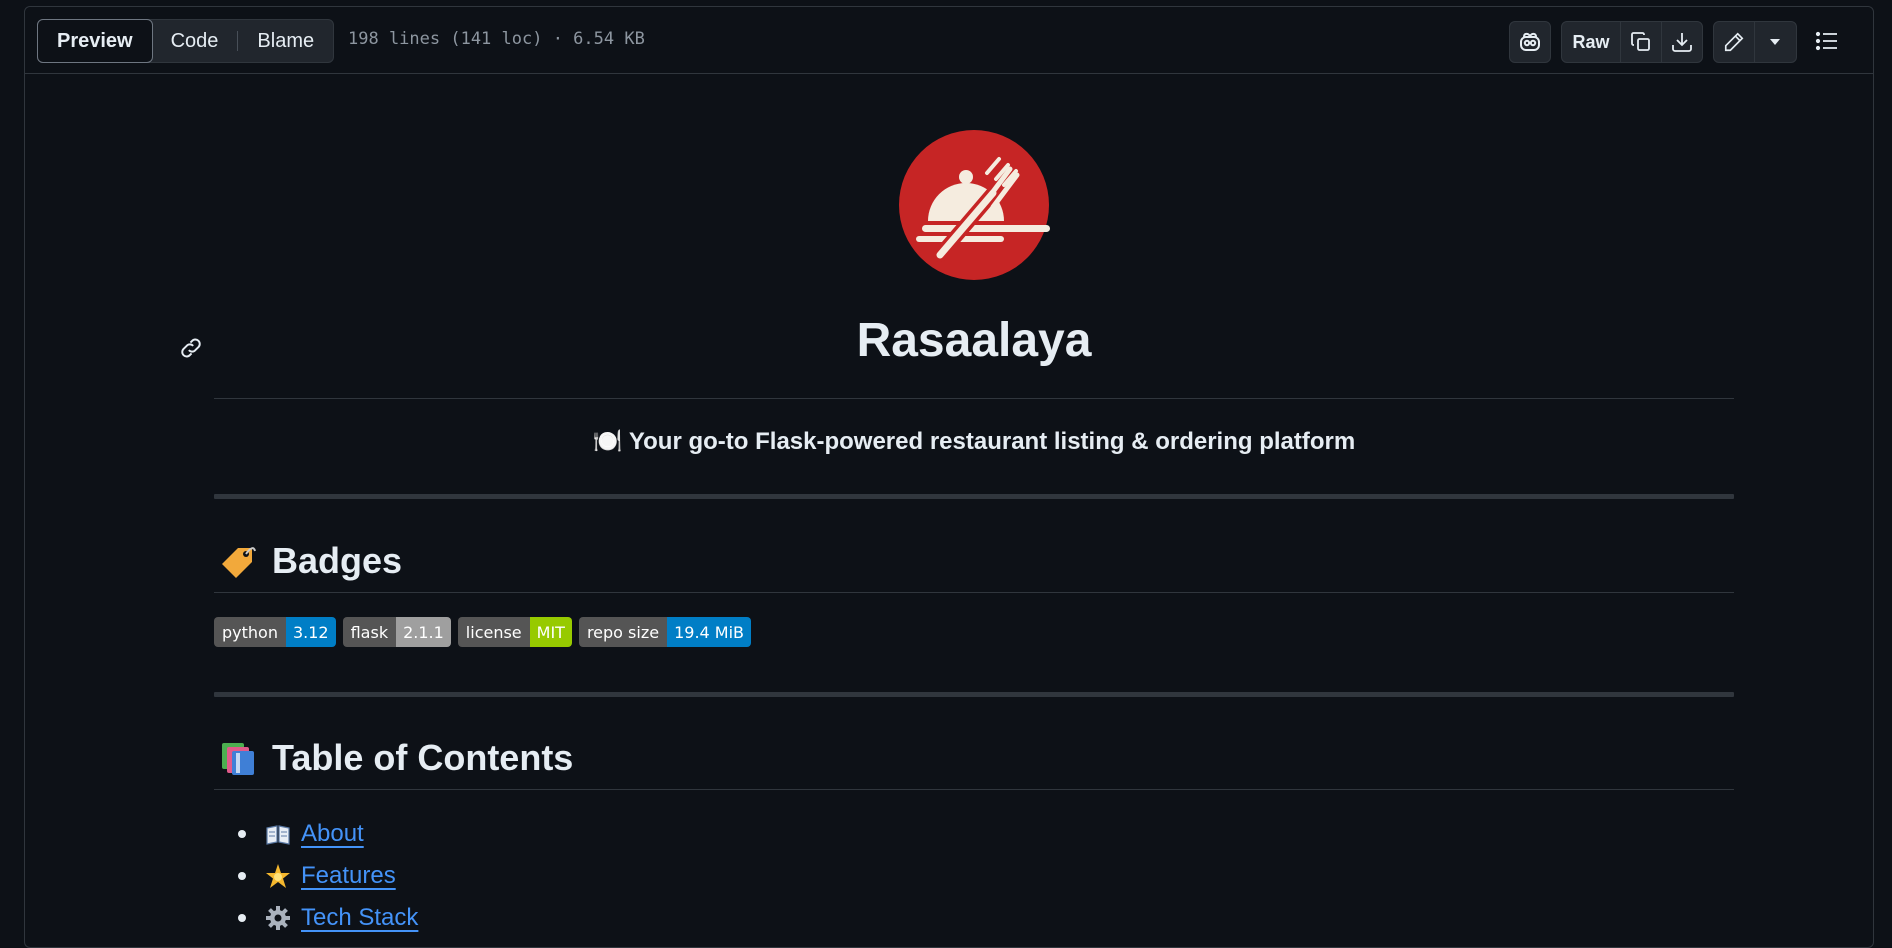 Image resolution: width=1892 pixels, height=948 pixels. I want to click on toc-heading-underline, so click(974, 789).